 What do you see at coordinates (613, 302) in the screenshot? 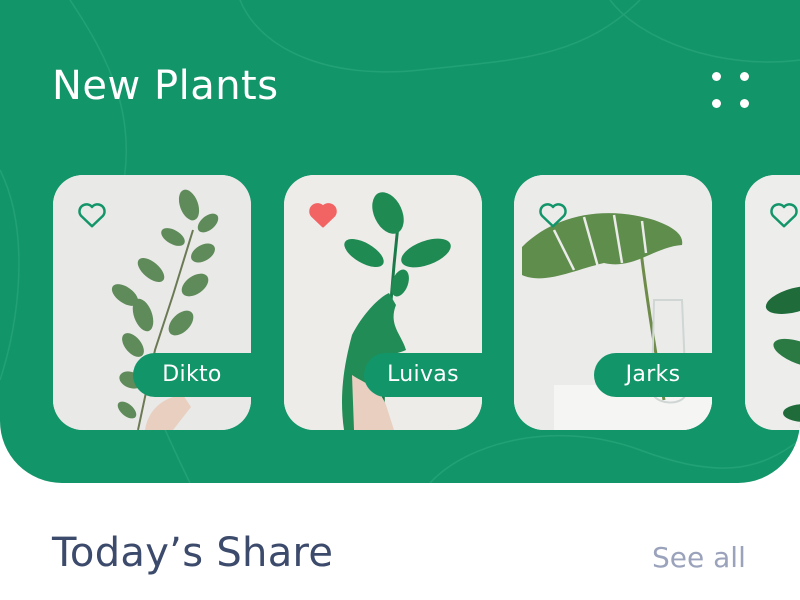
I see `plant-card: Jarks` at bounding box center [613, 302].